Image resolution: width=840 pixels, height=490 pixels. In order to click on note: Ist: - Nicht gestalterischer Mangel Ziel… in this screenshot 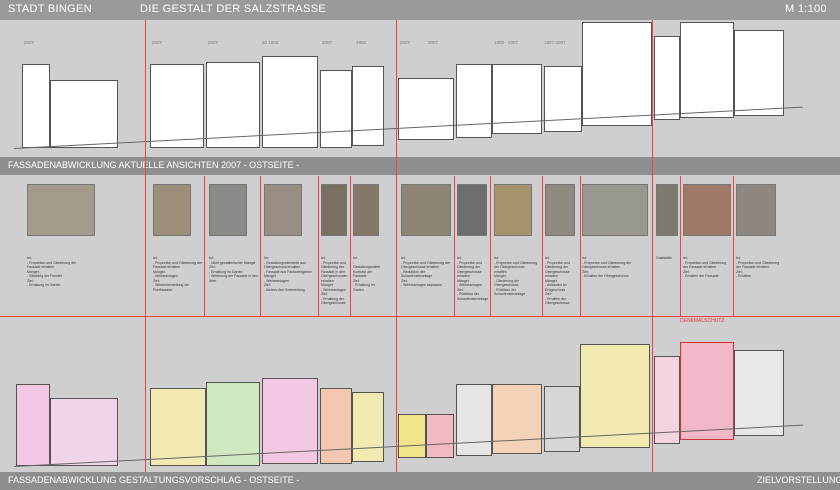, I will do `click(233, 269)`.